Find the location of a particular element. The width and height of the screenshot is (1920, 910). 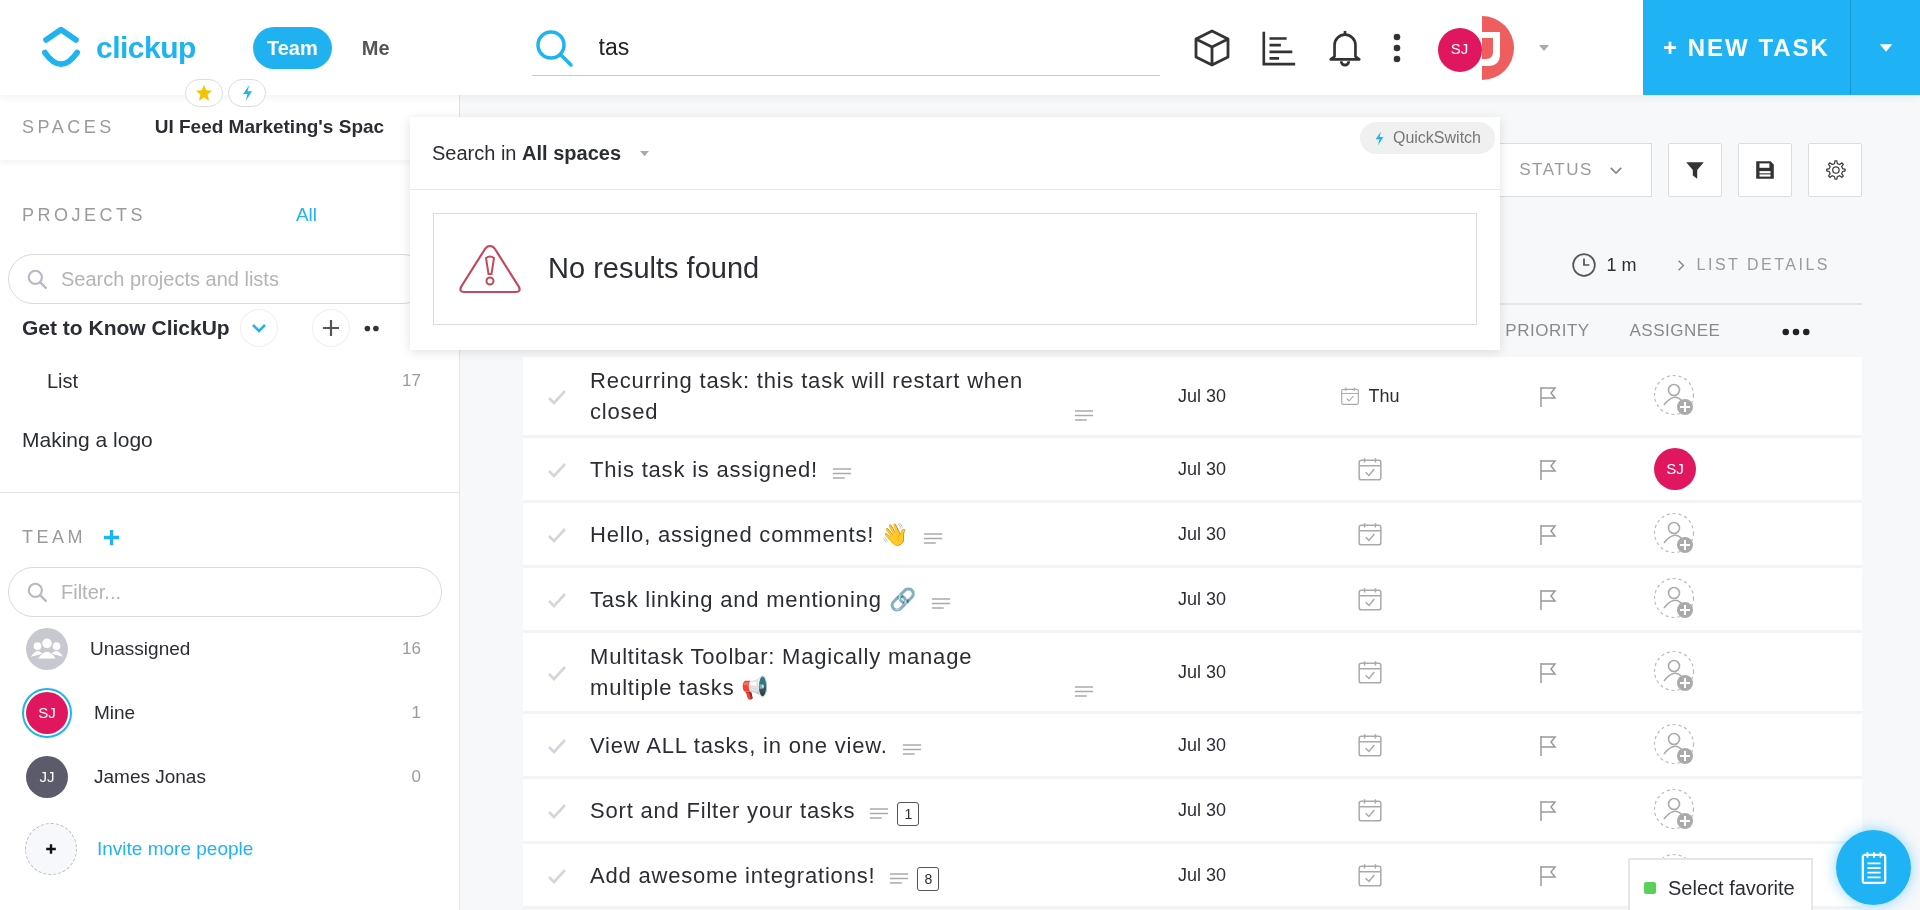

save-button is located at coordinates (1765, 170).